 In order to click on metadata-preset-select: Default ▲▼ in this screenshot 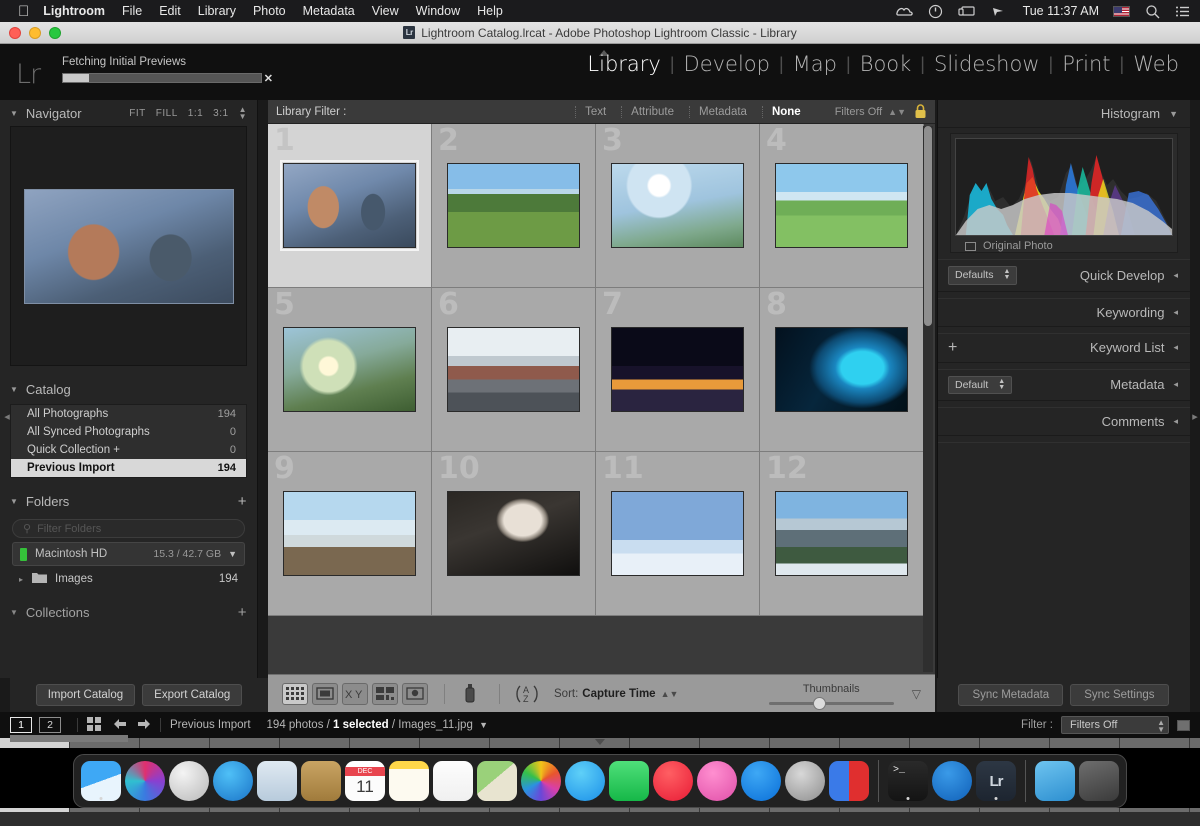, I will do `click(980, 385)`.